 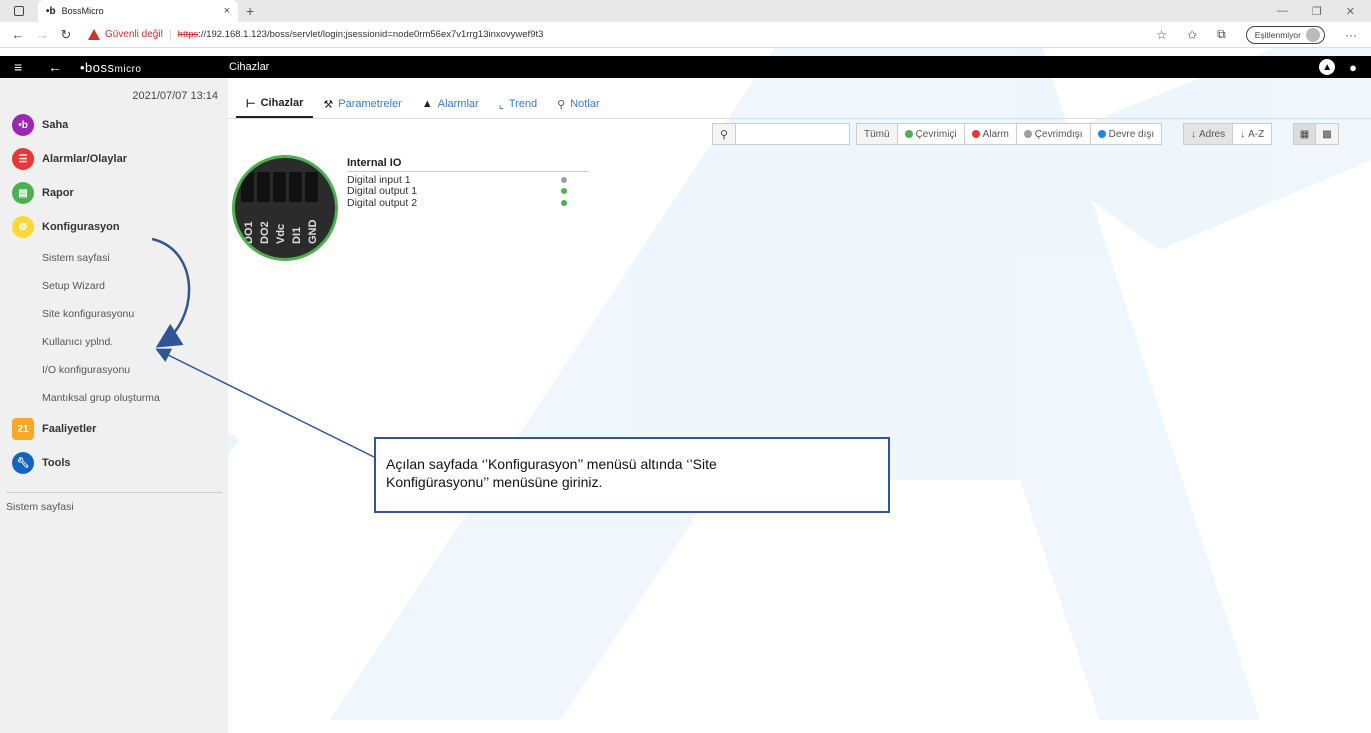 I want to click on calendar-icon: 21, so click(x=23, y=429).